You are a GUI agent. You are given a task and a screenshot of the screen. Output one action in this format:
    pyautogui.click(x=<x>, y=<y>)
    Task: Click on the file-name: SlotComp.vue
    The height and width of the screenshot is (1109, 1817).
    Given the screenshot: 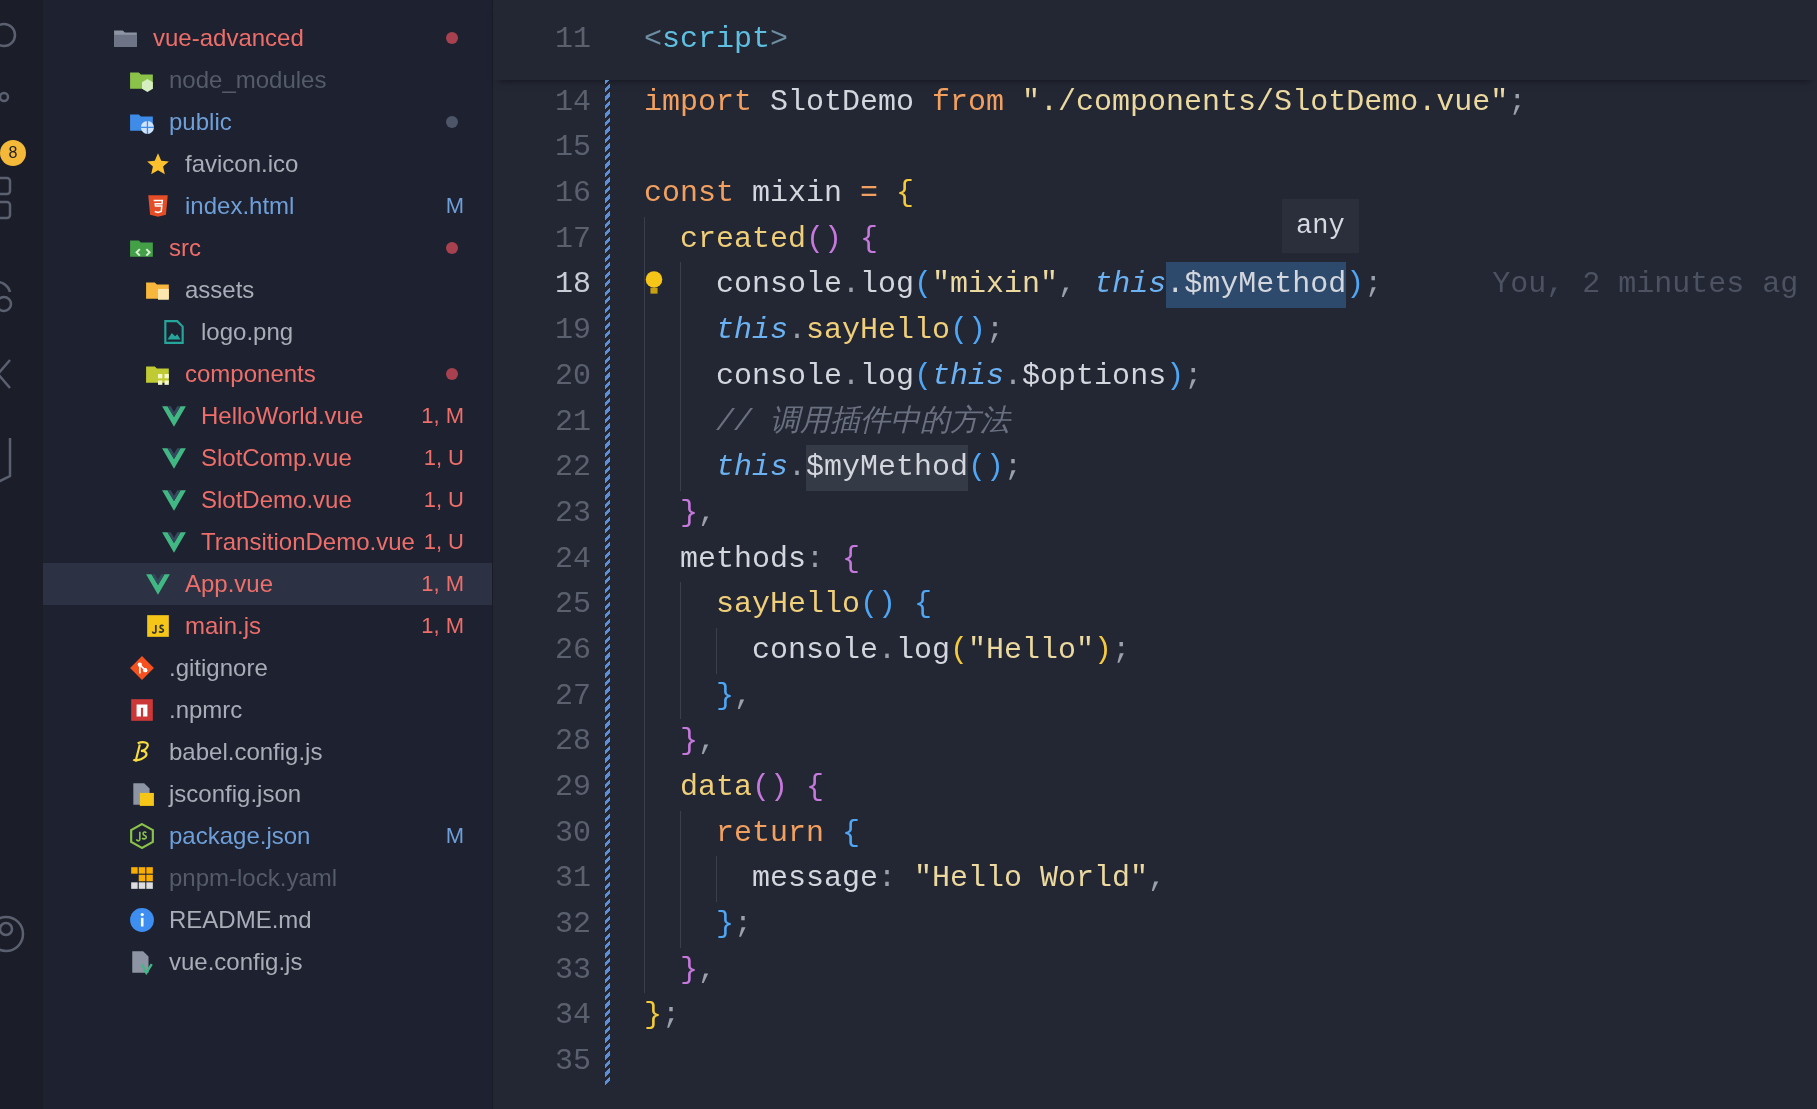 What is the action you would take?
    pyautogui.click(x=277, y=458)
    